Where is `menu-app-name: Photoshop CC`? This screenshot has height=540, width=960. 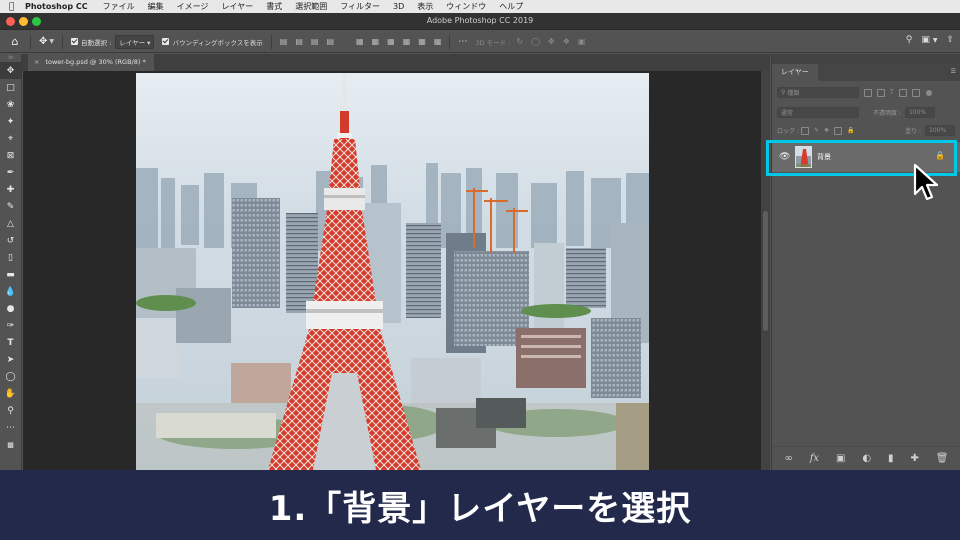 menu-app-name: Photoshop CC is located at coordinates (56, 6).